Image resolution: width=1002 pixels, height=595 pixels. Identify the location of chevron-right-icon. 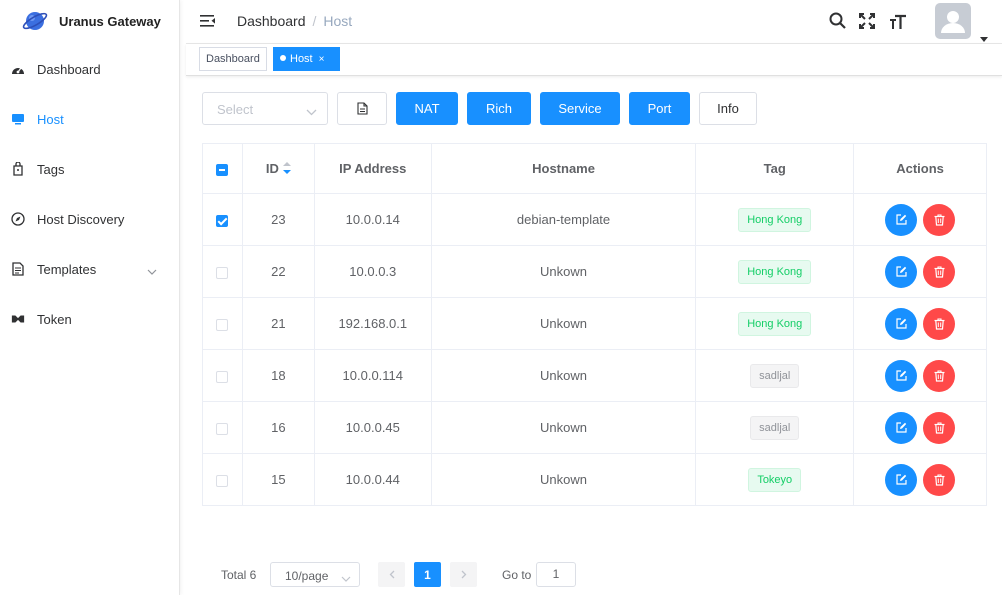
(463, 574).